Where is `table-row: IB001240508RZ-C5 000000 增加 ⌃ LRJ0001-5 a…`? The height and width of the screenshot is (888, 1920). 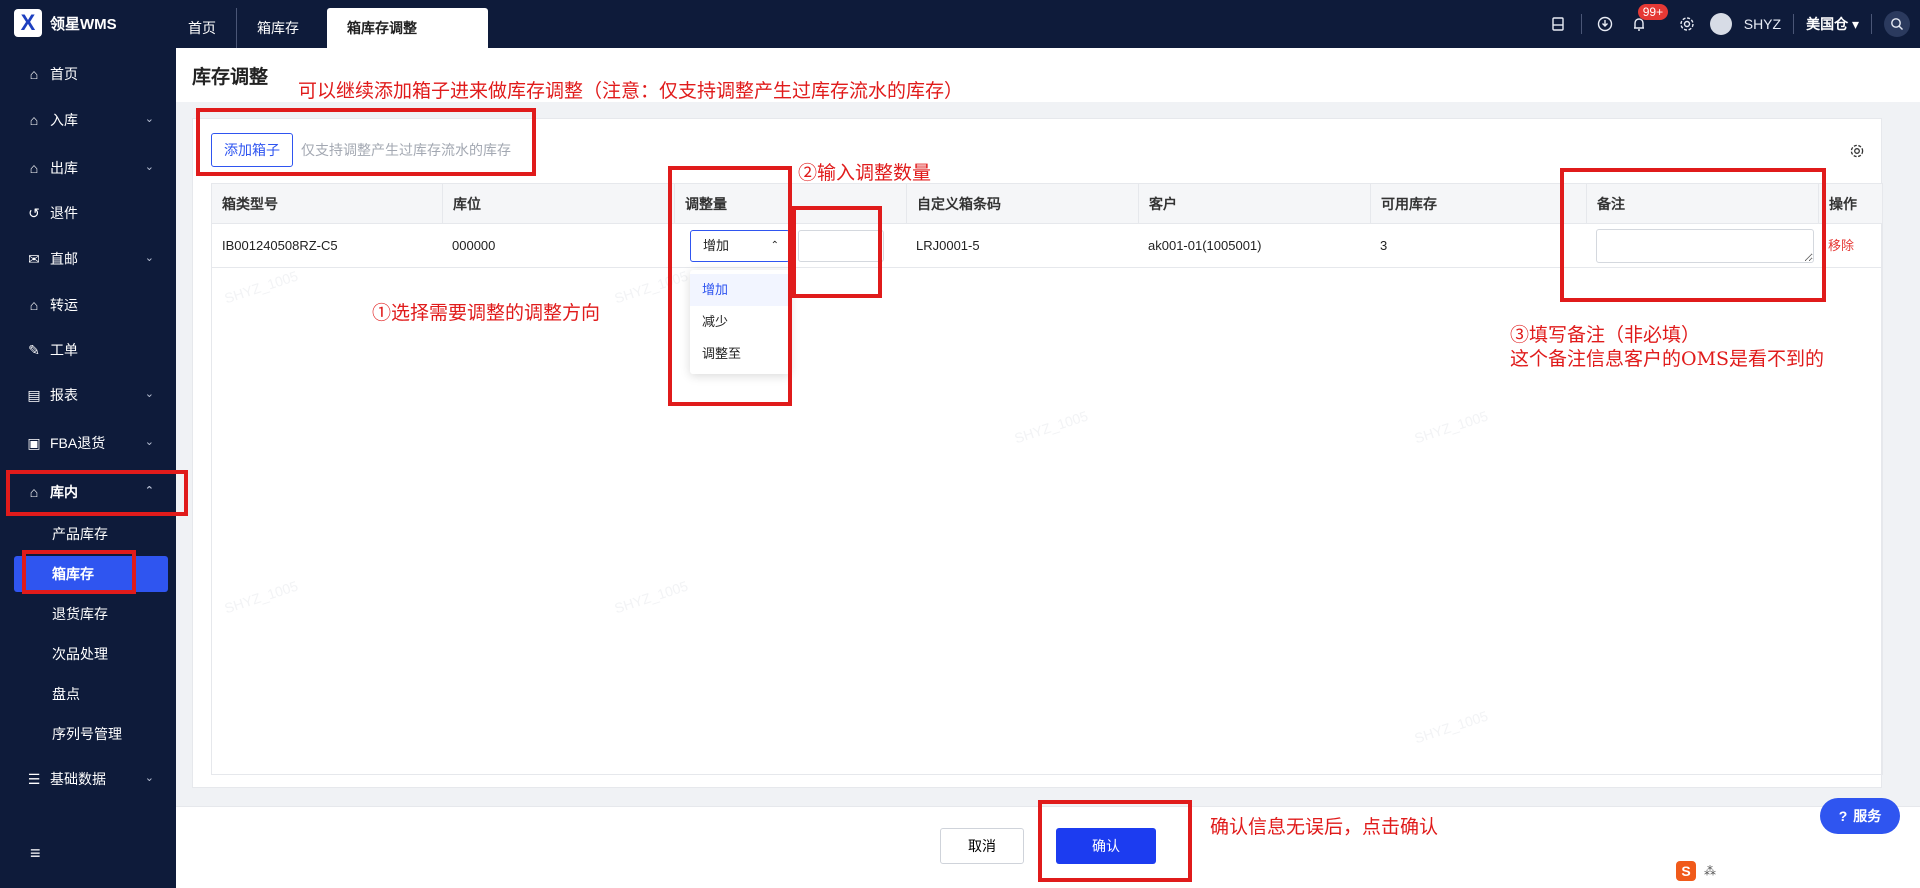 table-row: IB001240508RZ-C5 000000 增加 ⌃ LRJ0001-5 a… is located at coordinates (1047, 246).